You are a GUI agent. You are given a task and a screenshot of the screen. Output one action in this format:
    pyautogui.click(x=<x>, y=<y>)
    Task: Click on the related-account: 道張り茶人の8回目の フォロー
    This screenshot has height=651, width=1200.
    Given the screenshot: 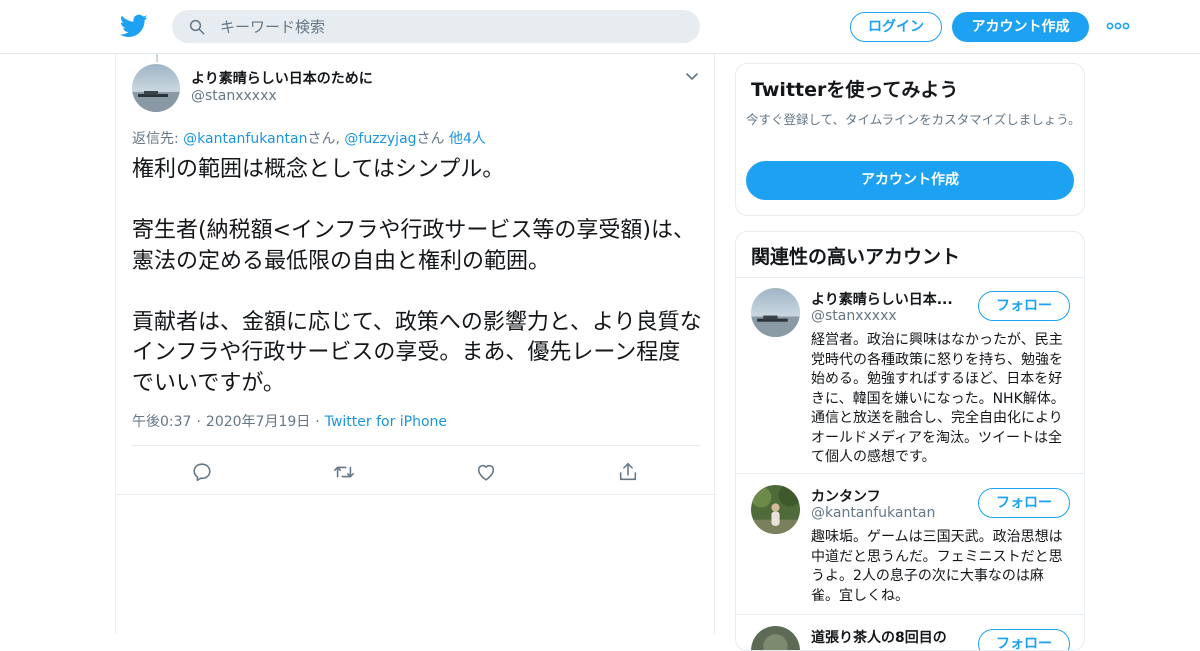 What is the action you would take?
    pyautogui.click(x=910, y=633)
    